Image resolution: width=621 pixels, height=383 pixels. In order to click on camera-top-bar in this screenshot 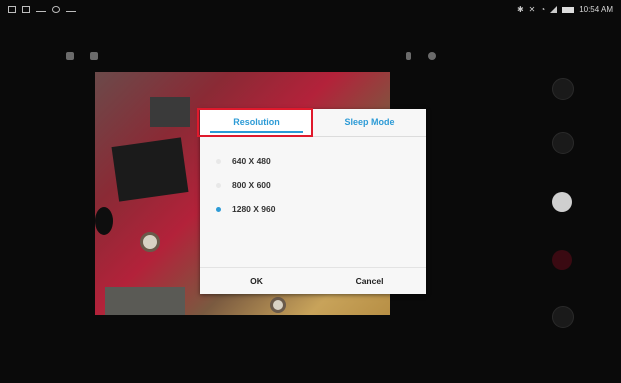, I will do `click(250, 58)`.